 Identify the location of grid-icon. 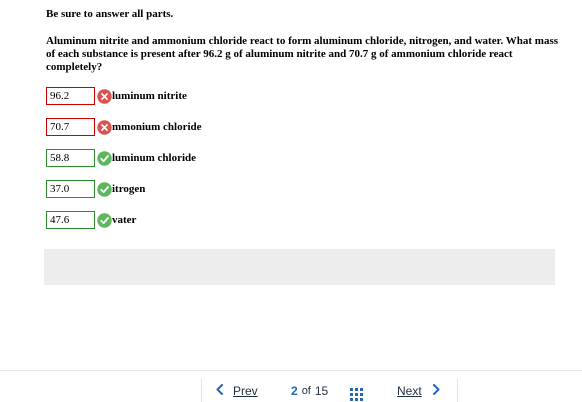
(356, 394).